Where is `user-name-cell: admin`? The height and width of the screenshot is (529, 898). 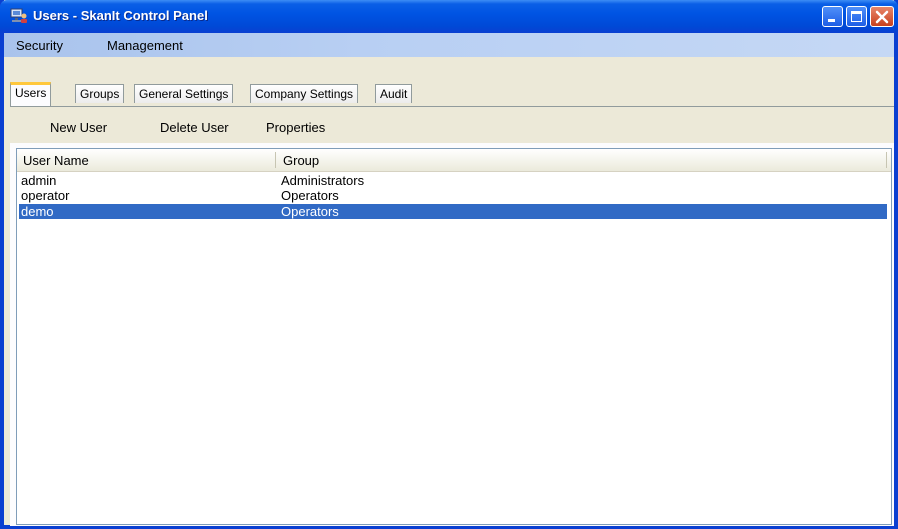
user-name-cell: admin is located at coordinates (39, 180).